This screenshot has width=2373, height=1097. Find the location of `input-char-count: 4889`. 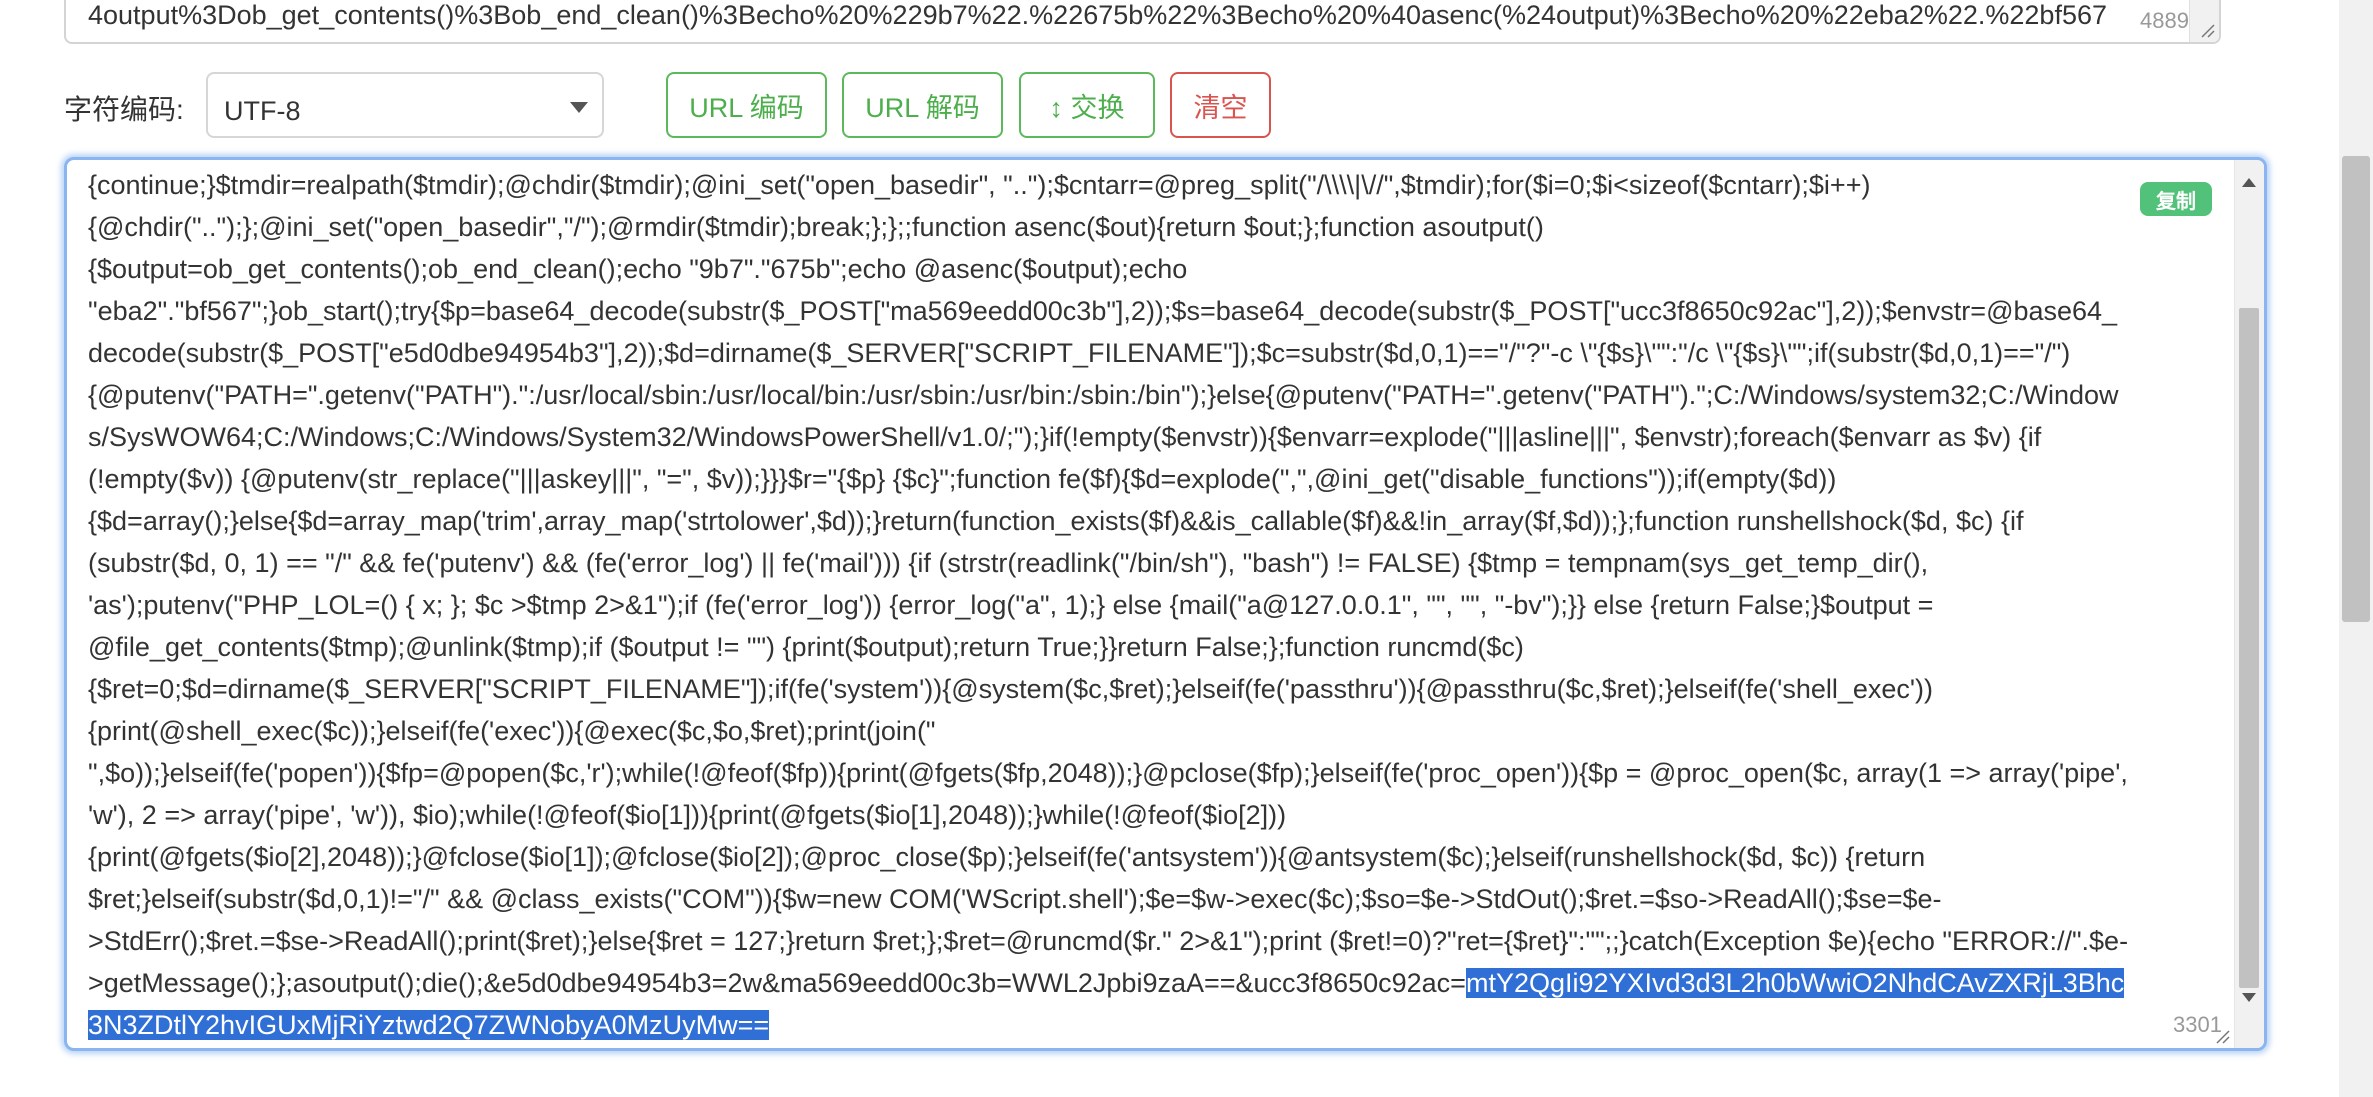

input-char-count: 4889 is located at coordinates (2164, 20).